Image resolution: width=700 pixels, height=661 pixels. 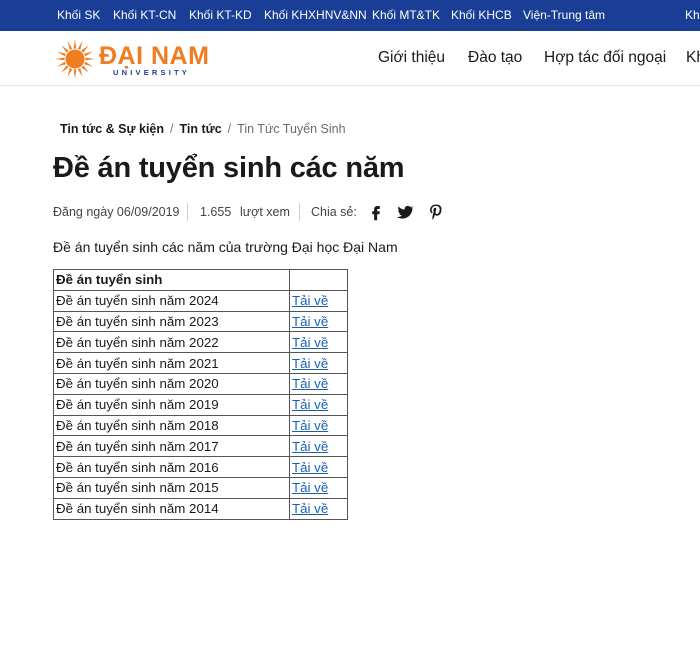 I want to click on table-row: Đề án tuyển sinh năm 2014 Tải về, so click(x=200, y=508).